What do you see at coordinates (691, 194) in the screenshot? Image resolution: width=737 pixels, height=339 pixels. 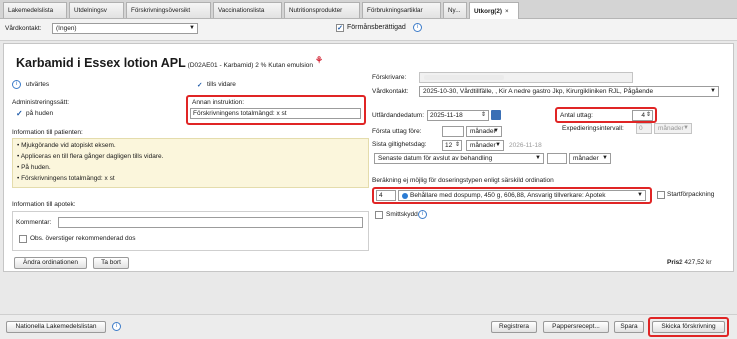 I see `startforpackning-label: Startförpackning` at bounding box center [691, 194].